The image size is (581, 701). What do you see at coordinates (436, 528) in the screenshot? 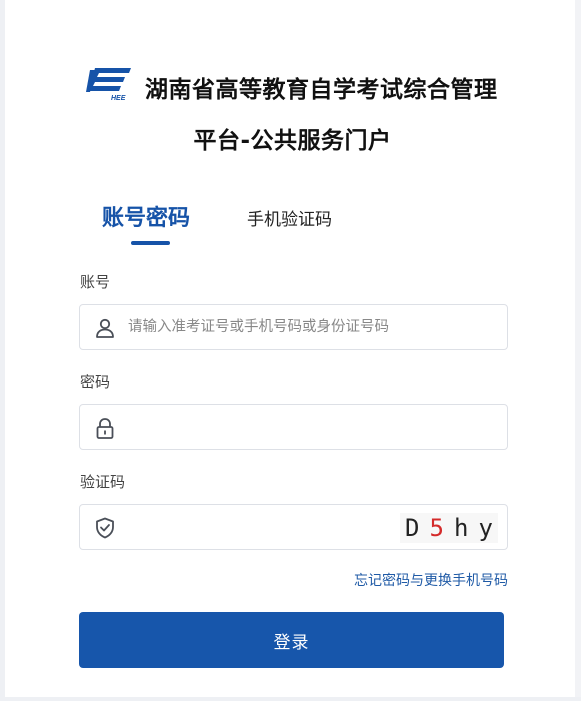
I see `captcha-char: 5` at bounding box center [436, 528].